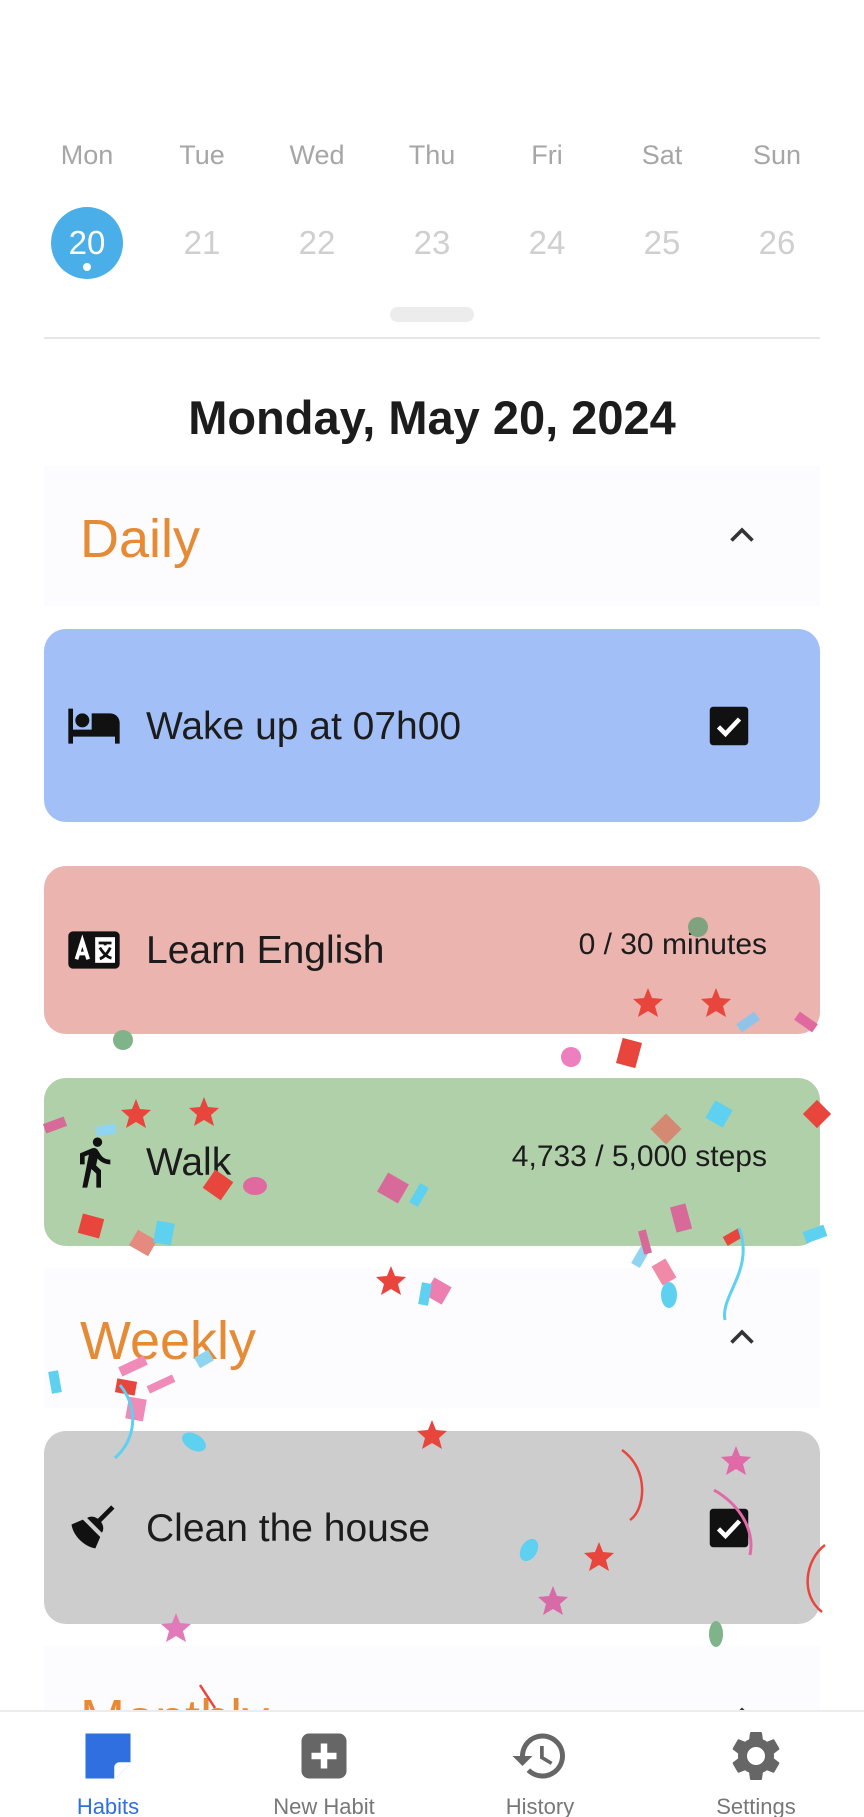 Image resolution: width=864 pixels, height=1817 pixels. What do you see at coordinates (94, 950) in the screenshot?
I see `translate-icon` at bounding box center [94, 950].